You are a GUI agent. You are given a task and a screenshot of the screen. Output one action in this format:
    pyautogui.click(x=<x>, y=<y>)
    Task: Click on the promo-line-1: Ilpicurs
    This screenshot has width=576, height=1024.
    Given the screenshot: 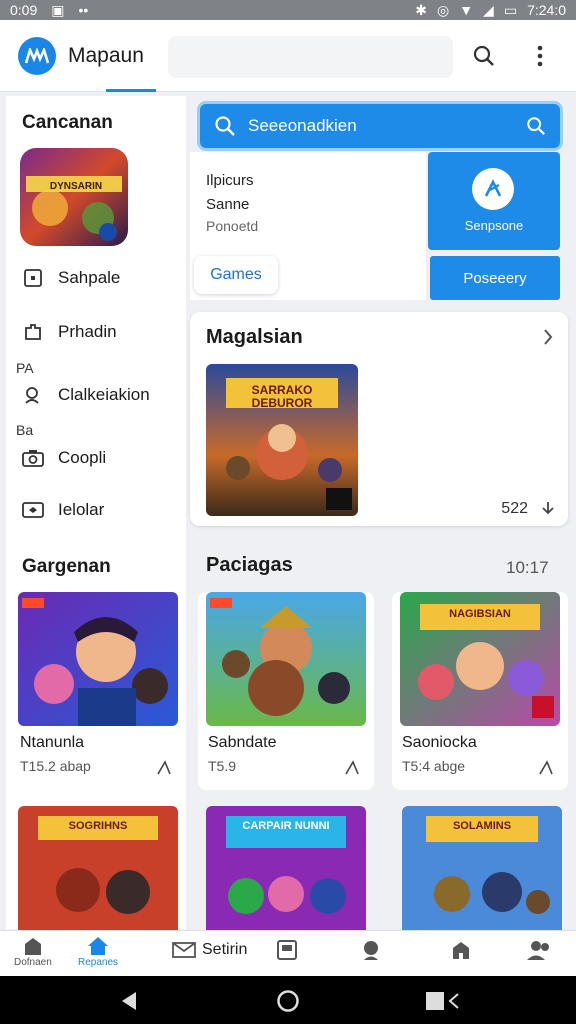 What is the action you would take?
    pyautogui.click(x=230, y=180)
    